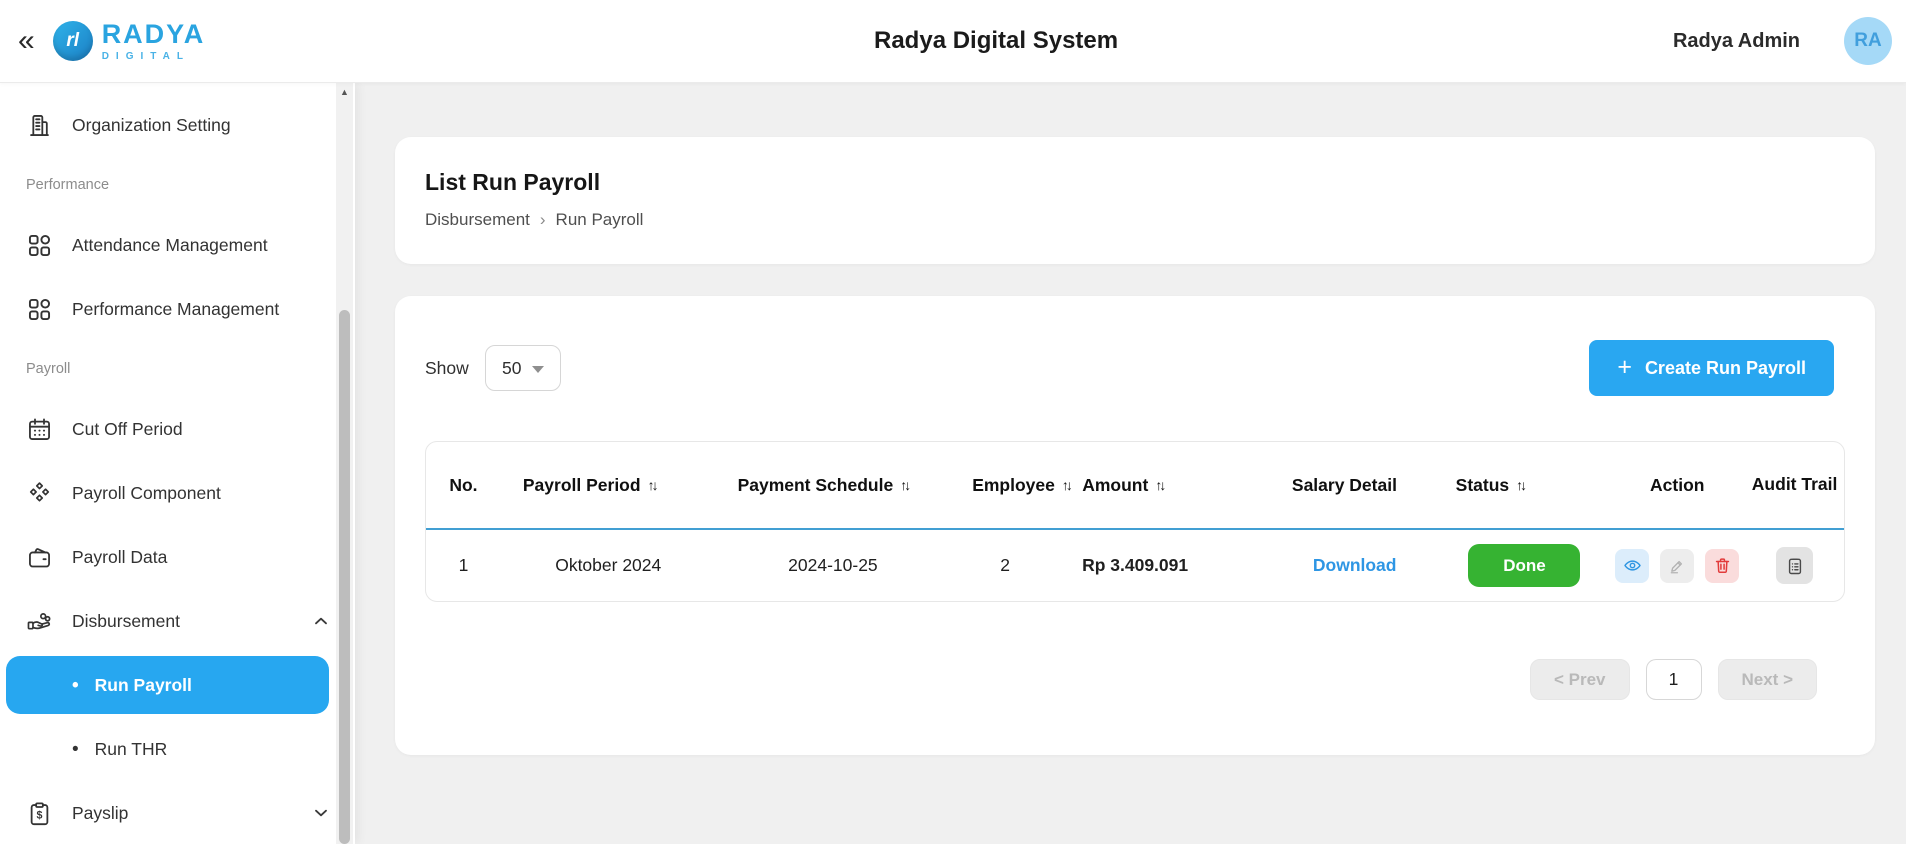 Image resolution: width=1906 pixels, height=844 pixels. I want to click on sidebar-item-payroll-component: Payroll Component, so click(177, 493).